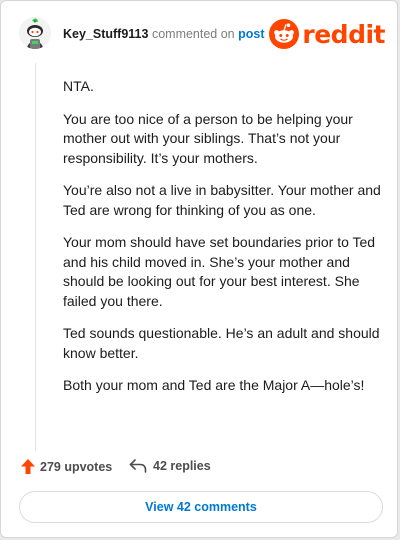 This screenshot has height=540, width=400. I want to click on replies-button: 42 replies, so click(170, 466).